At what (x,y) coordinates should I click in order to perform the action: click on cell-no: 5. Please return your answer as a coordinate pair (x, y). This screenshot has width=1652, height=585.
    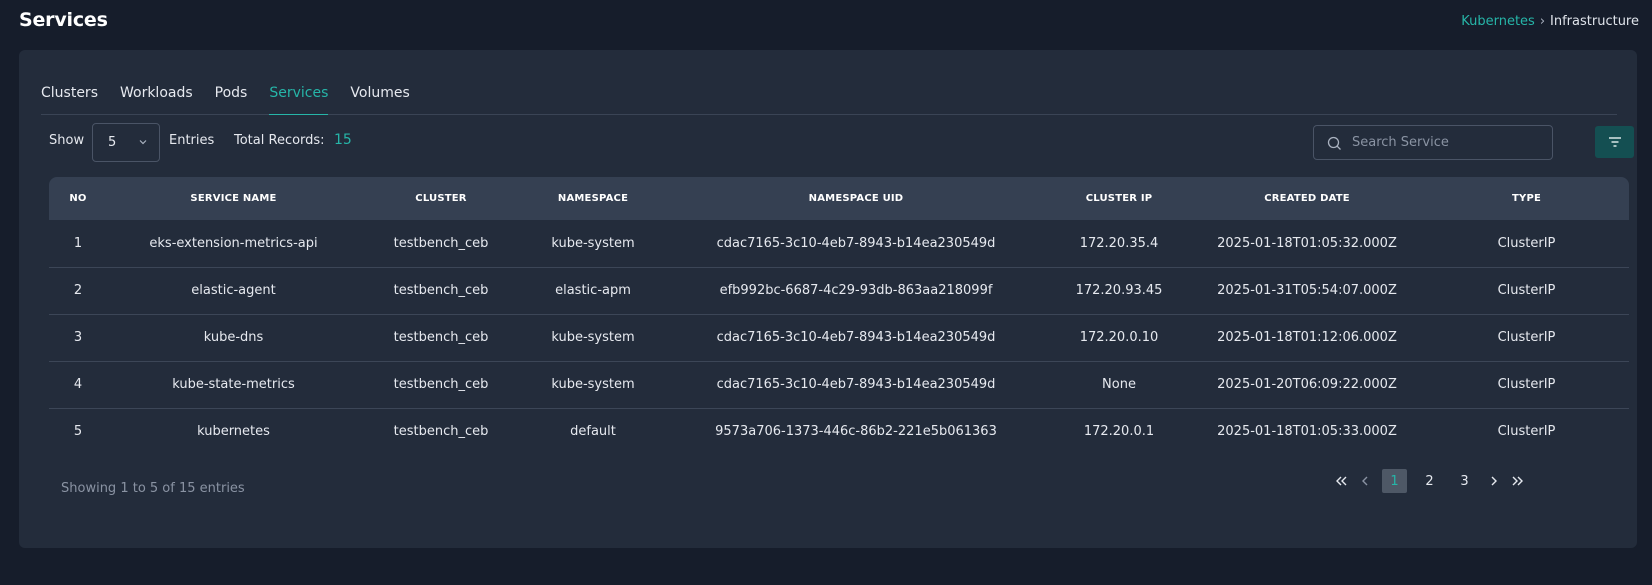
    Looking at the image, I should click on (78, 432).